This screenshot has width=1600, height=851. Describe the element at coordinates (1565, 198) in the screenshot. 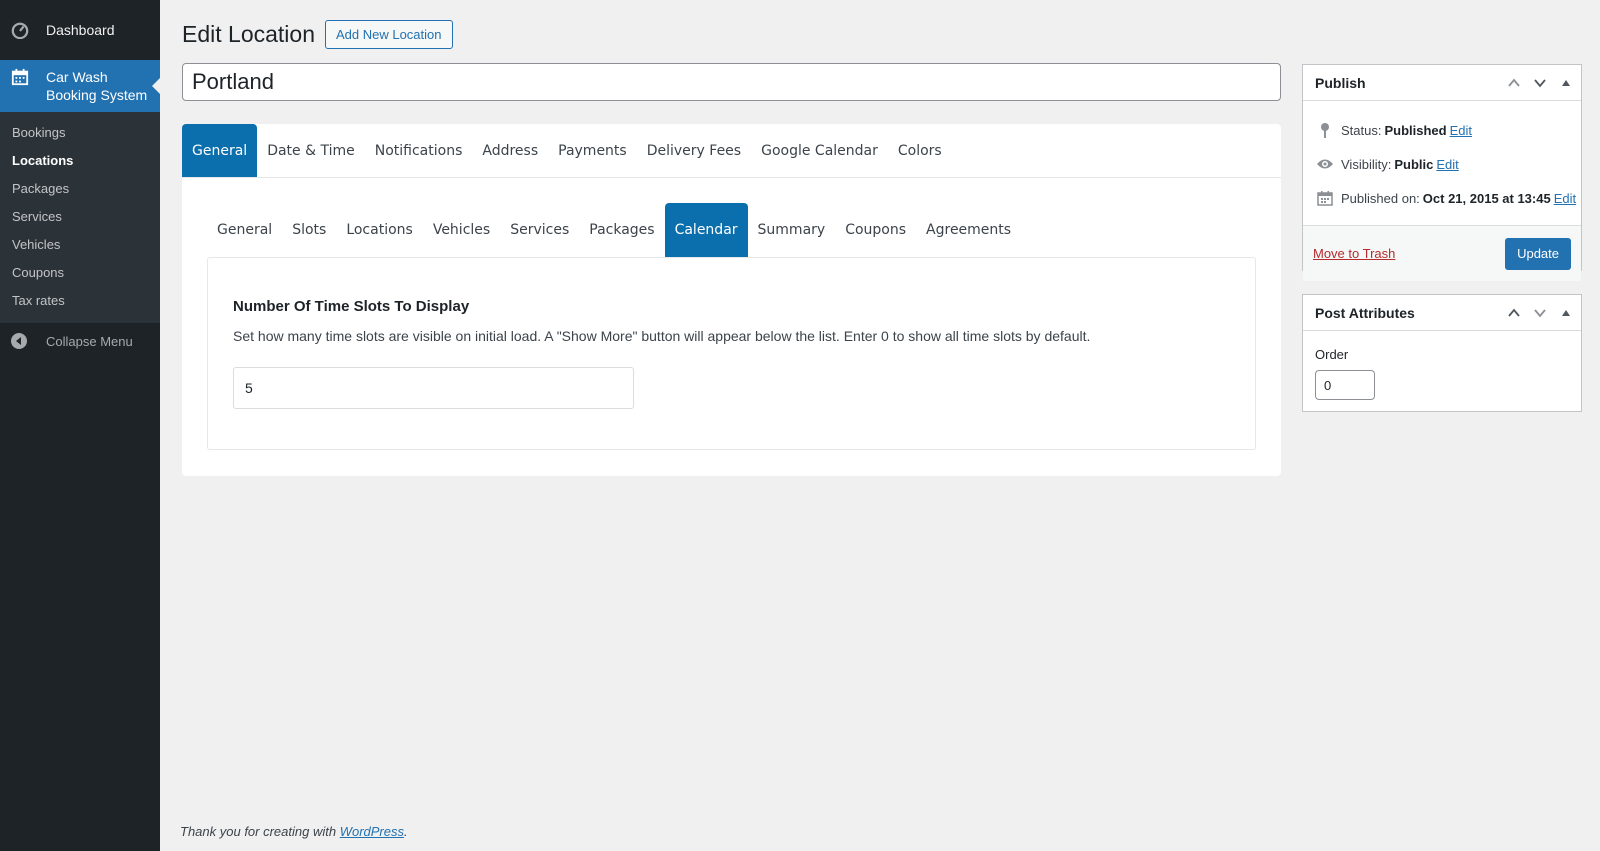

I see `edit-date-link: Edit` at that location.